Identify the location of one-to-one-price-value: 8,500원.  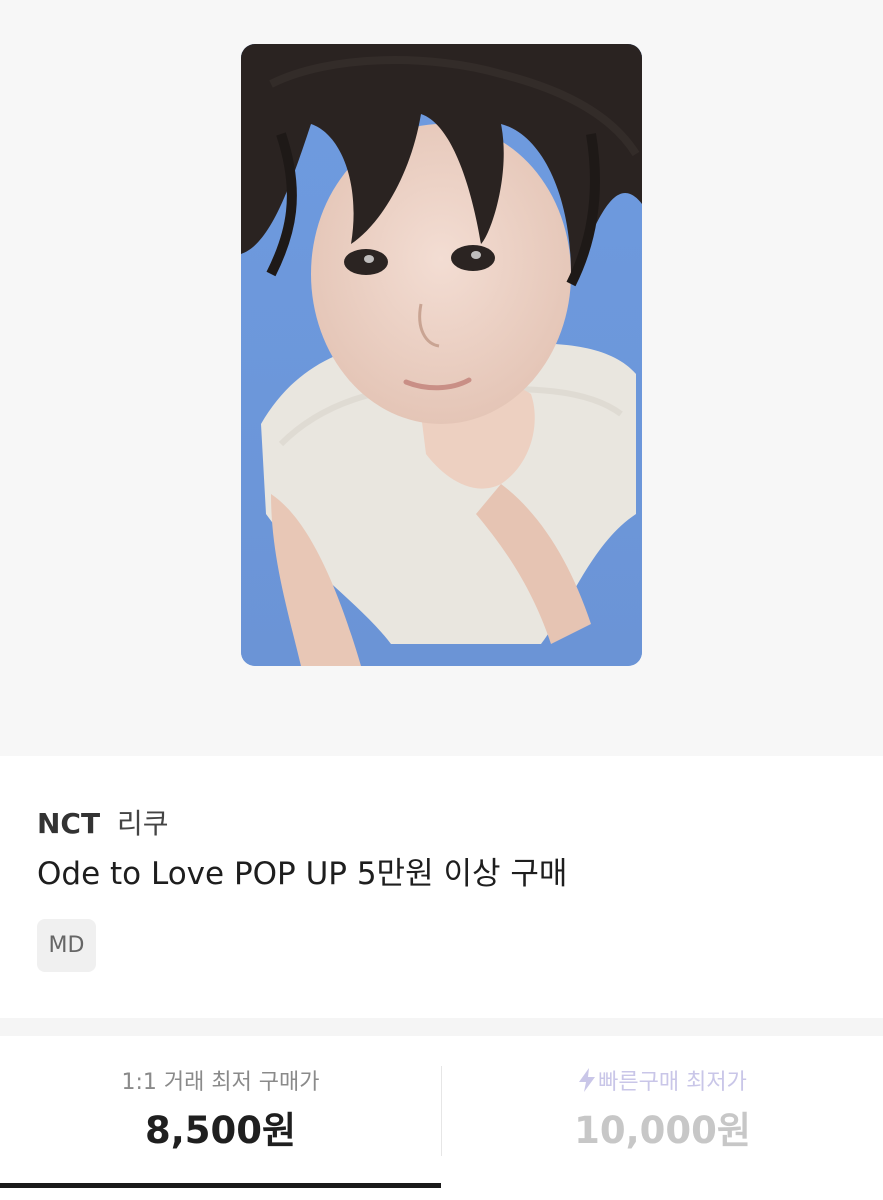
(220, 1130).